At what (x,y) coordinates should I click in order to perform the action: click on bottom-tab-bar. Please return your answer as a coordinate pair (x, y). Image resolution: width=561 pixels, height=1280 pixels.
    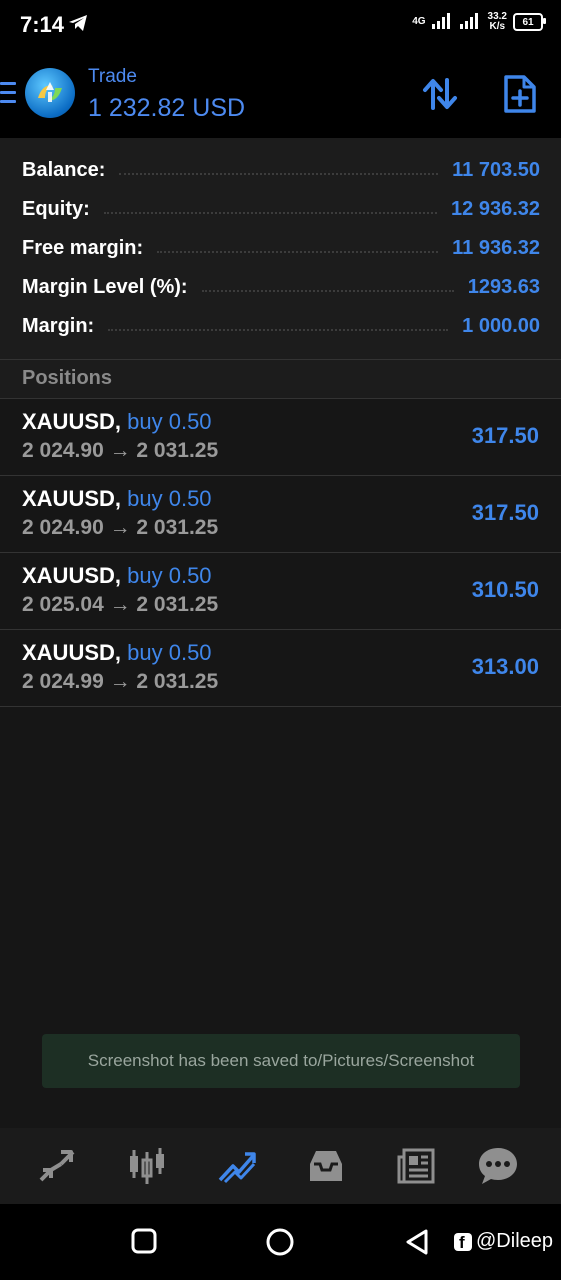
    Looking at the image, I should click on (280, 1166).